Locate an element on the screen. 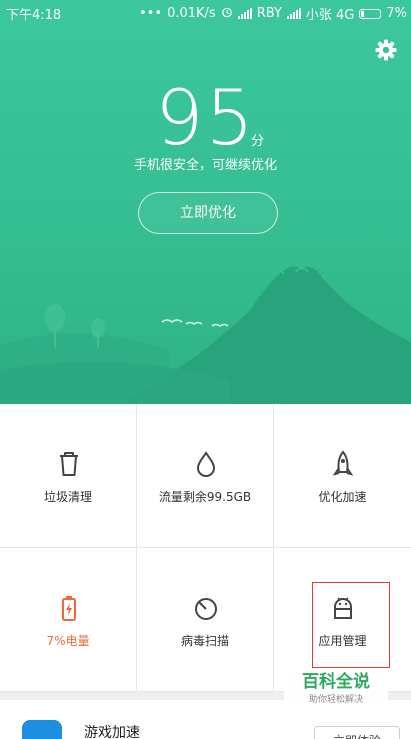 This screenshot has height=739, width=411. notification-dots: ••• is located at coordinates (151, 13).